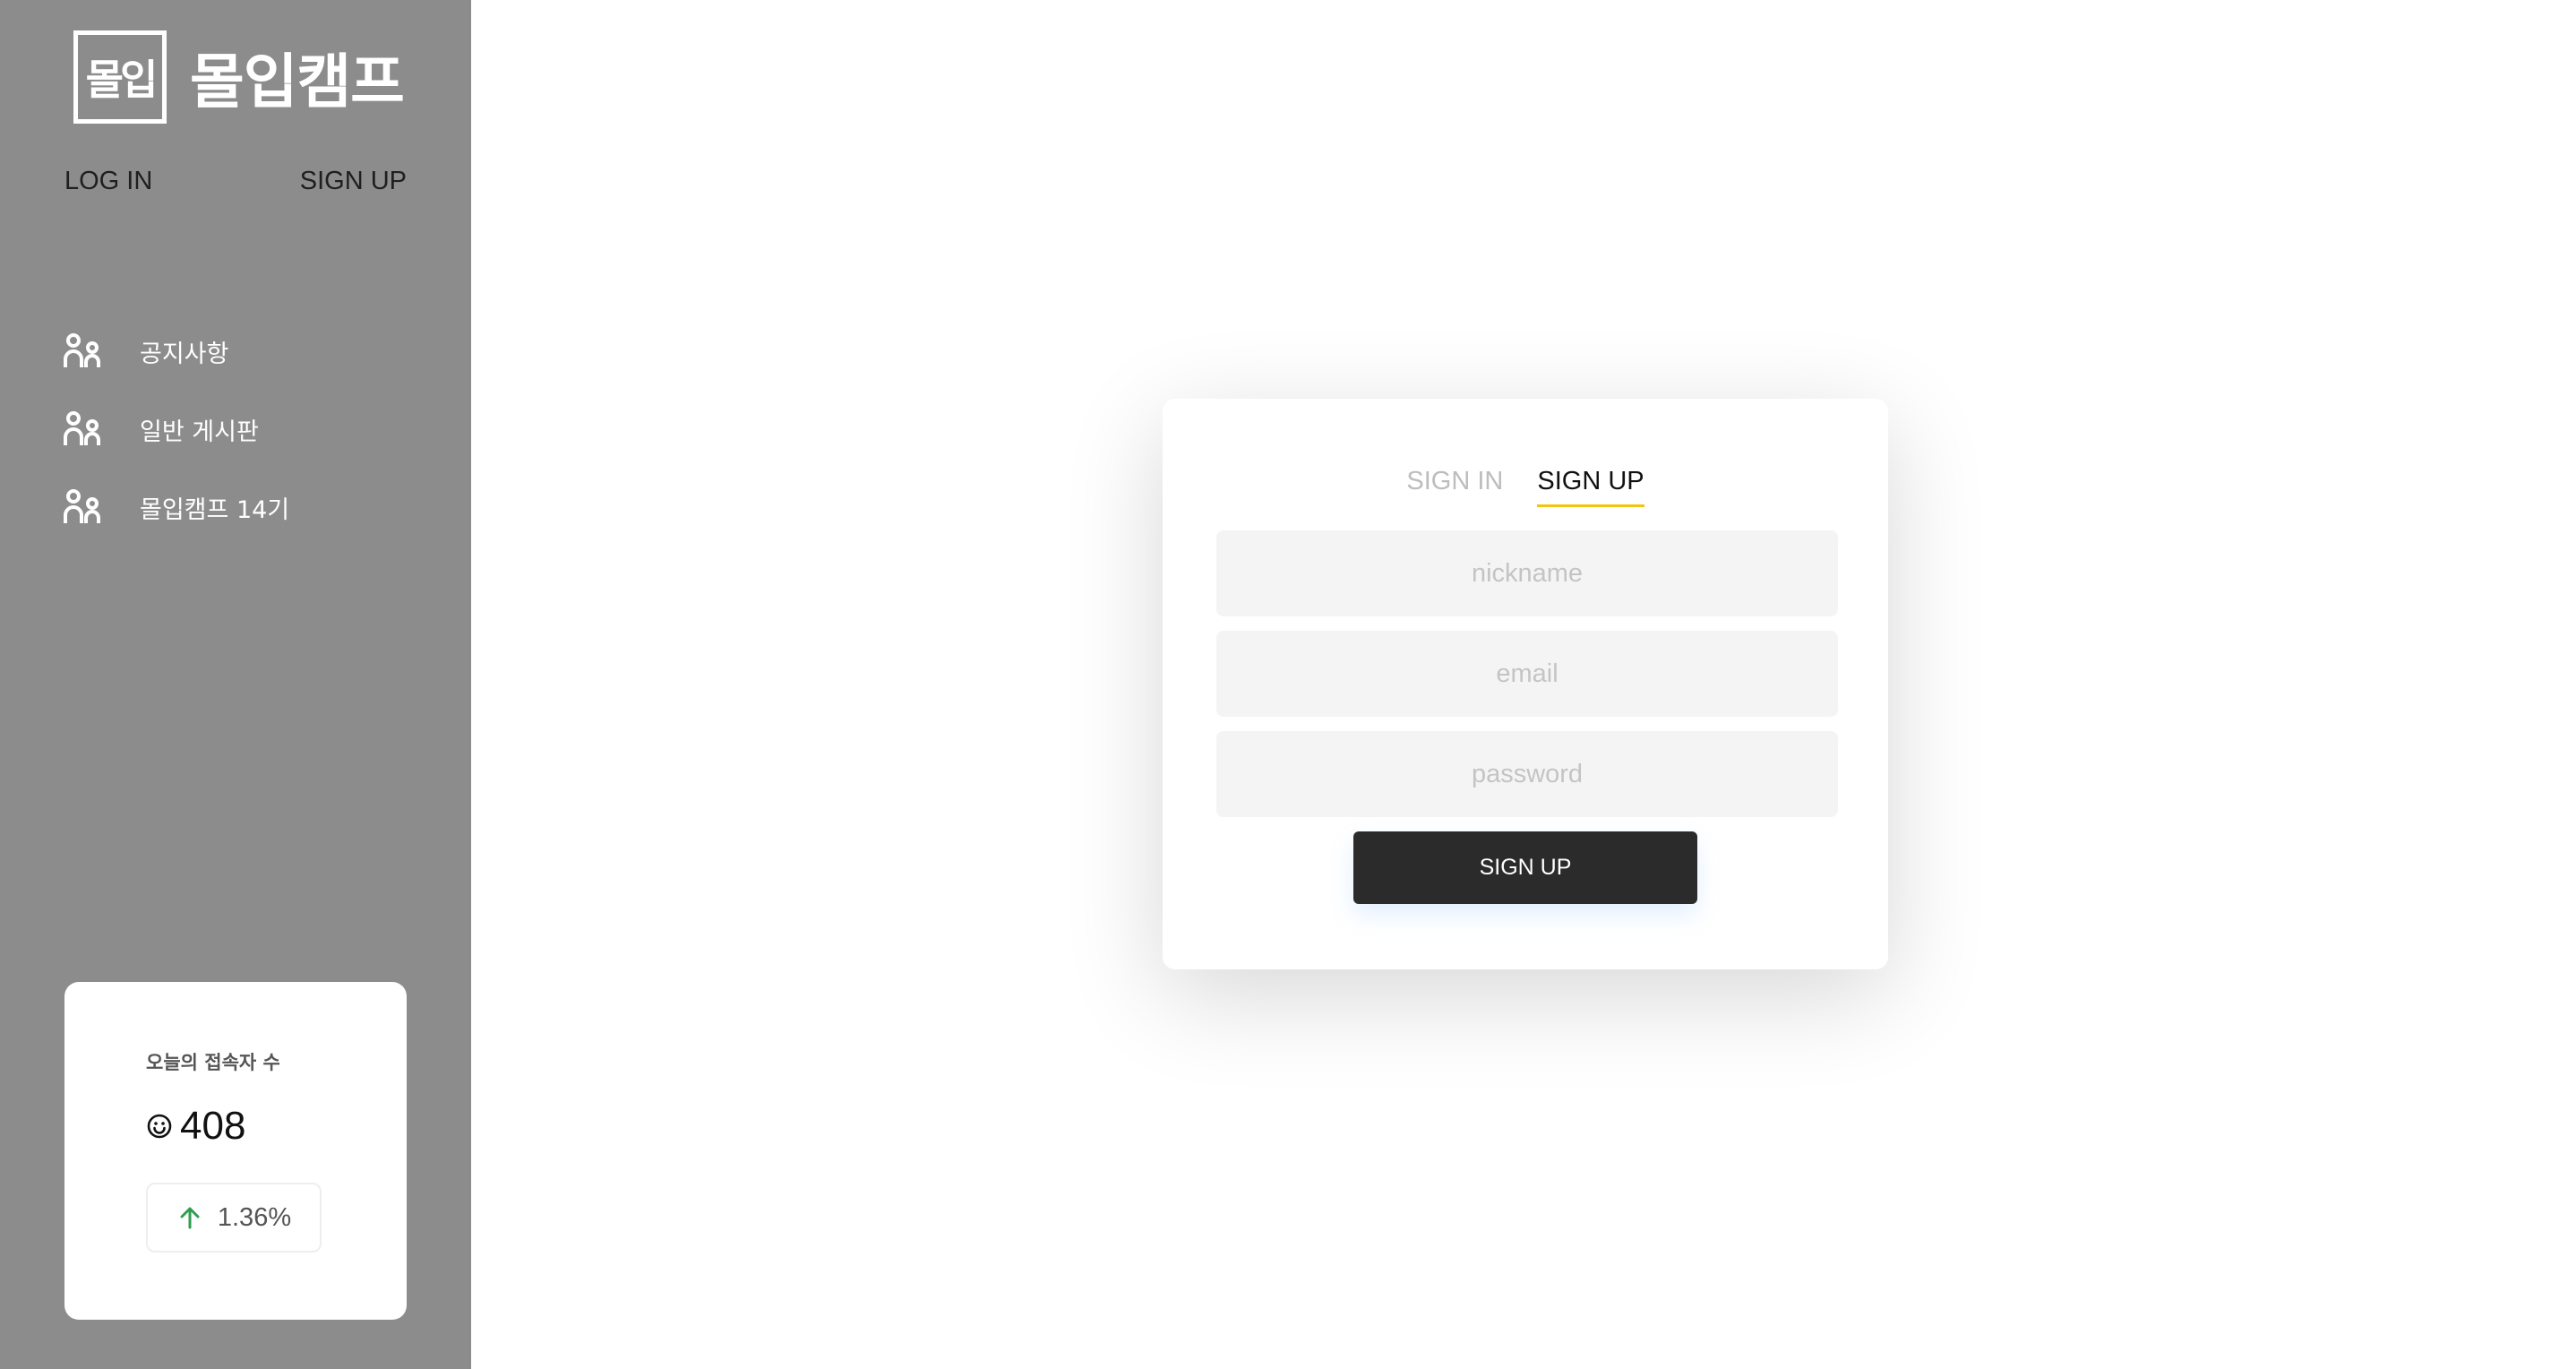 This screenshot has width=2576, height=1369. Describe the element at coordinates (254, 1217) in the screenshot. I see `trend-value: 1.36%` at that location.